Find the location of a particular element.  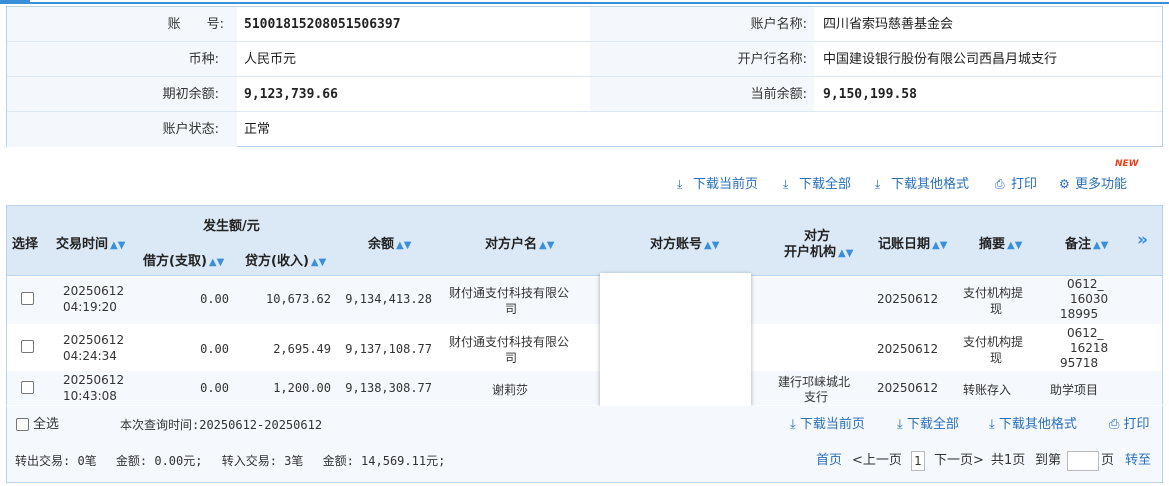

opening-balance-label: 期初余额: is located at coordinates (190, 94).